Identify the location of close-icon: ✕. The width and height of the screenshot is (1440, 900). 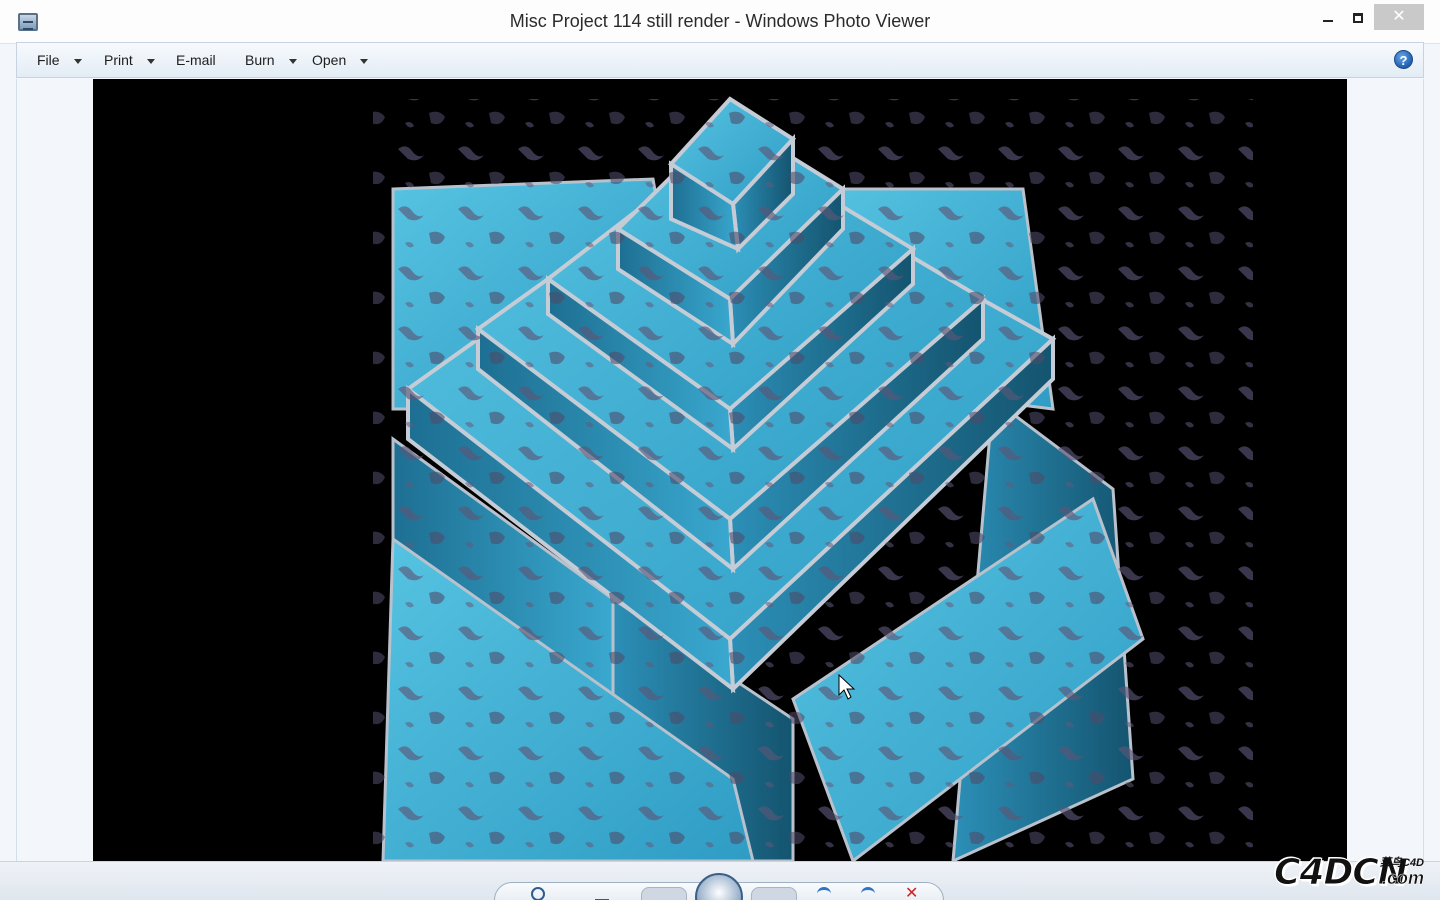
(1399, 16).